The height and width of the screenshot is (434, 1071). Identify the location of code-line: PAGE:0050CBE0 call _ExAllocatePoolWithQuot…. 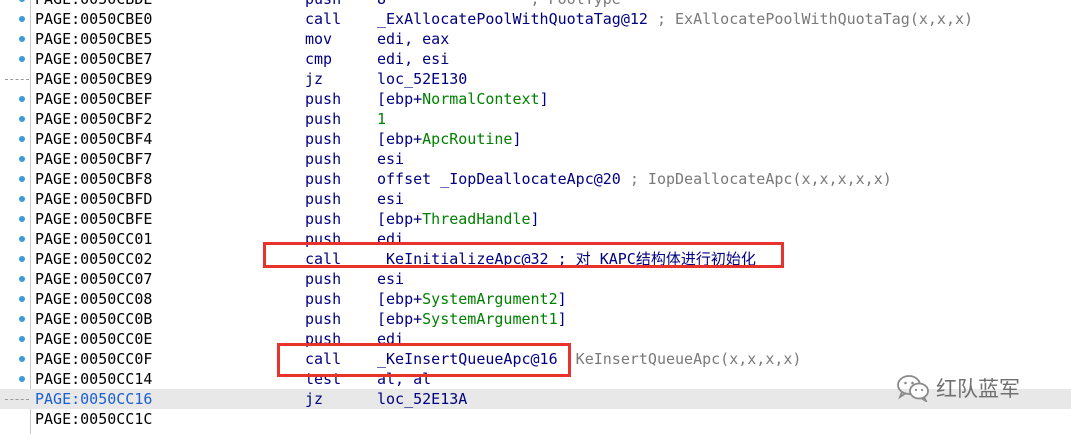
(535, 19).